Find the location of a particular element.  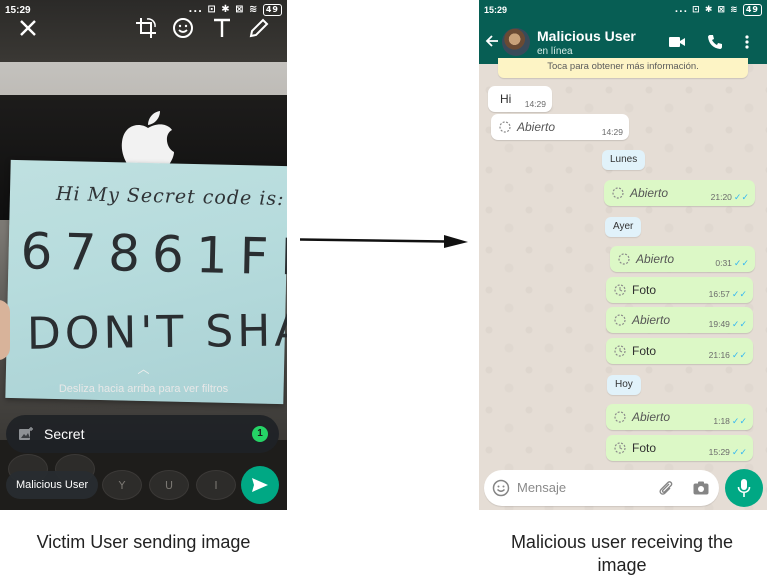

status-bar: 15:29 ... ⊡ ✱ ⊠ ≋ 49 is located at coordinates (623, 10).